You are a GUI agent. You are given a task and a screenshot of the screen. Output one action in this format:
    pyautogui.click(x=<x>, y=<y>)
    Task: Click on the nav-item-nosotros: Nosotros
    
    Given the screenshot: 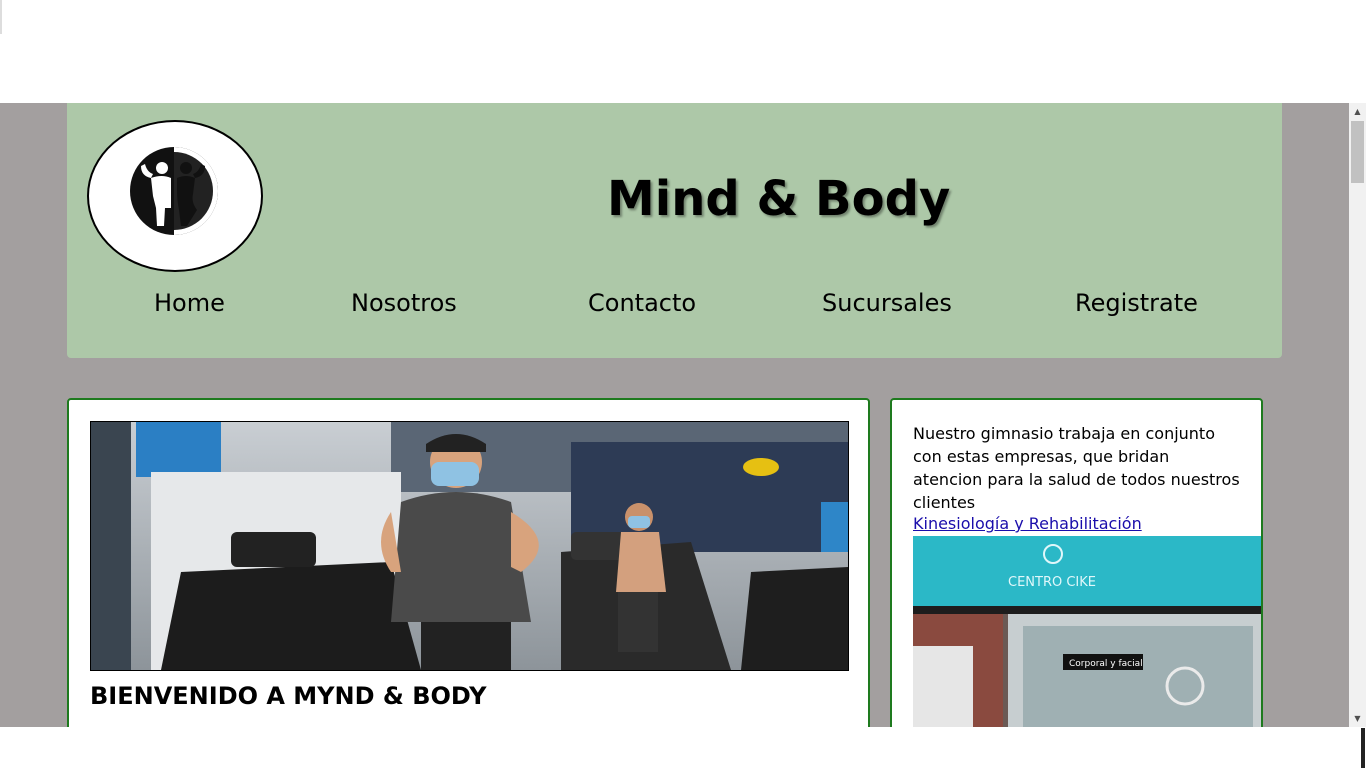 What is the action you would take?
    pyautogui.click(x=404, y=303)
    